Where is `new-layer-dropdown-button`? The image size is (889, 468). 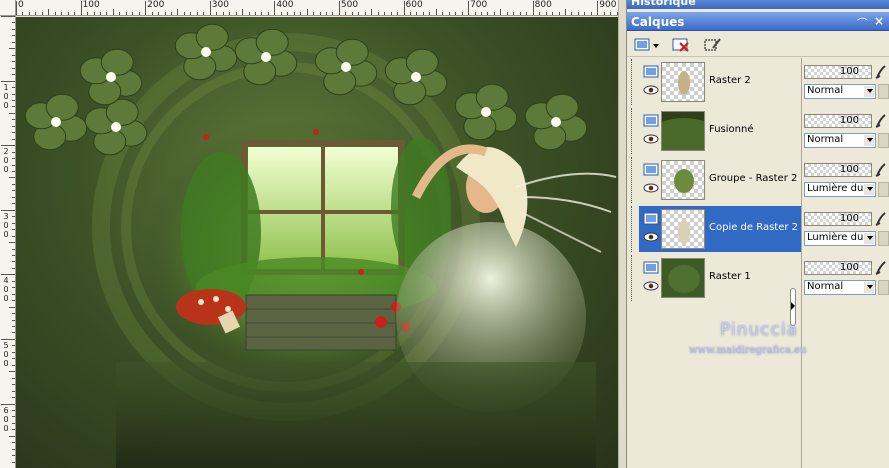
new-layer-dropdown-button is located at coordinates (646, 44).